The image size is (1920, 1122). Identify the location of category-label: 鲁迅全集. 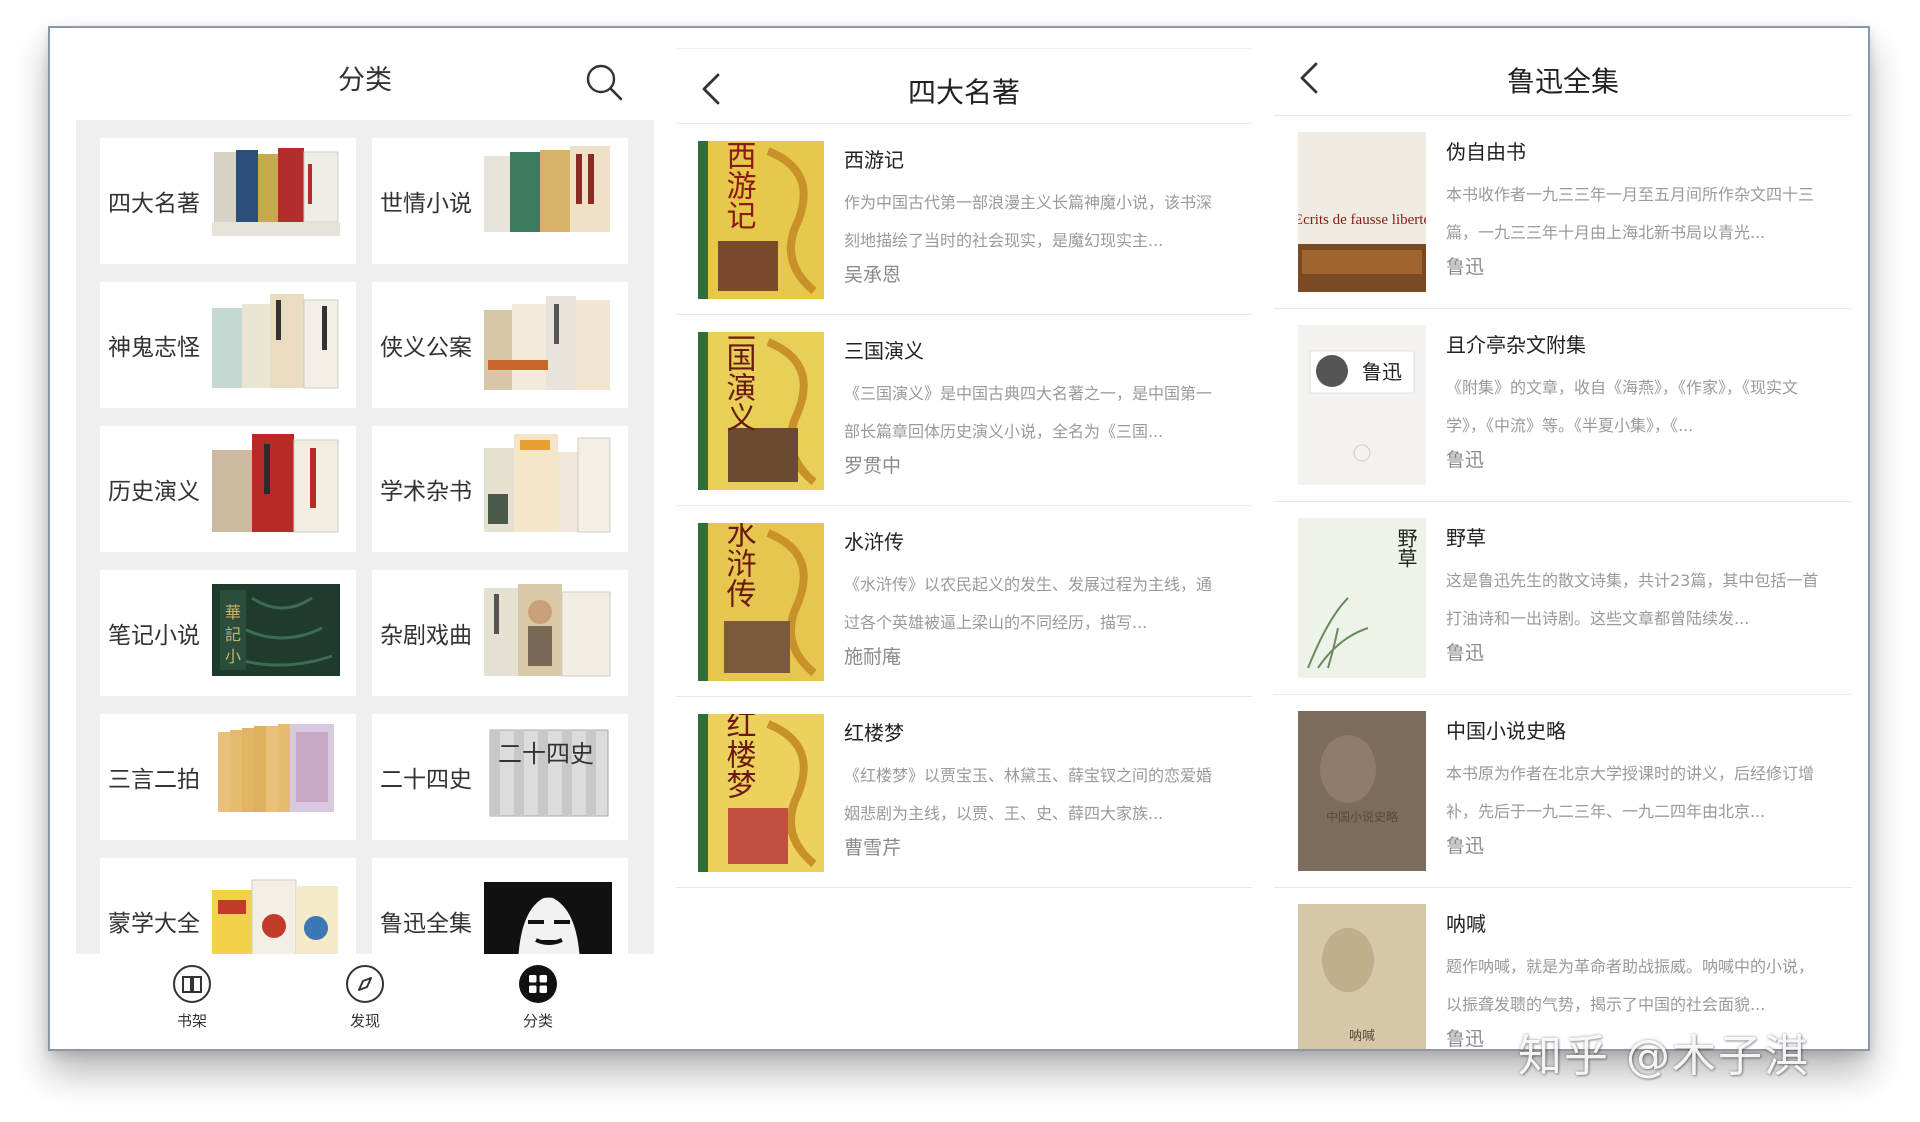
(426, 924).